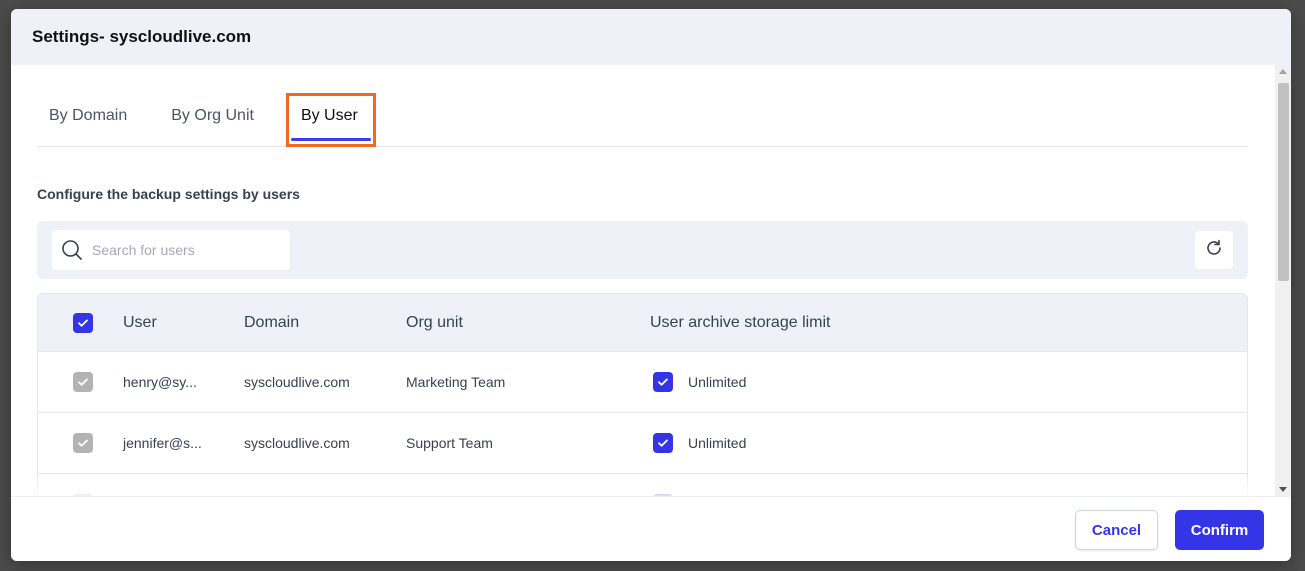 The image size is (1305, 571). Describe the element at coordinates (330, 139) in the screenshot. I see `active-tab-indicator` at that location.